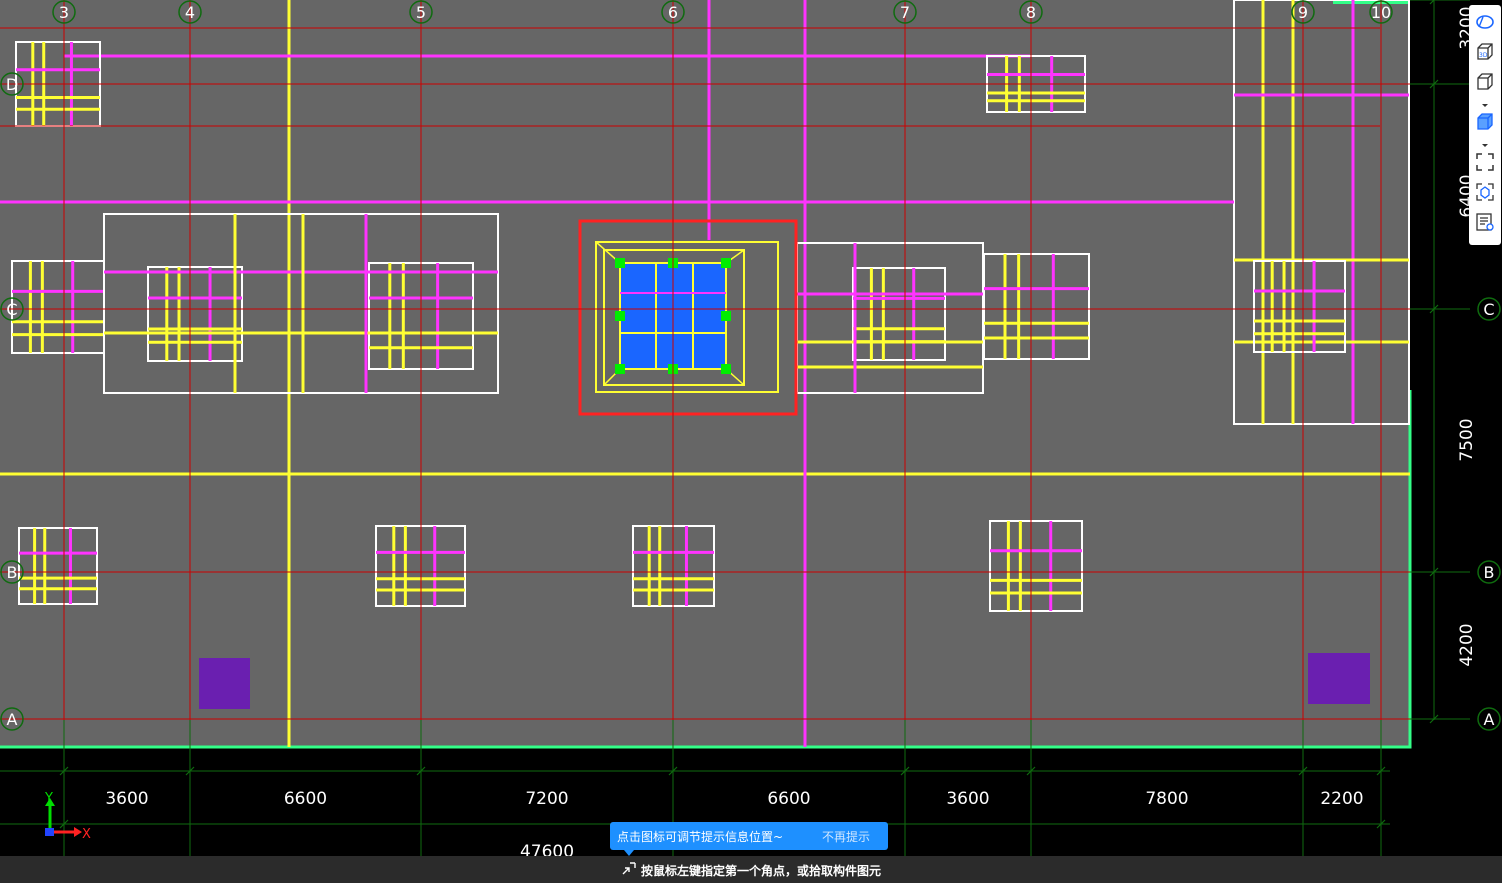 The image size is (1502, 883). Describe the element at coordinates (1485, 122) in the screenshot. I see `solid-view-icon` at that location.